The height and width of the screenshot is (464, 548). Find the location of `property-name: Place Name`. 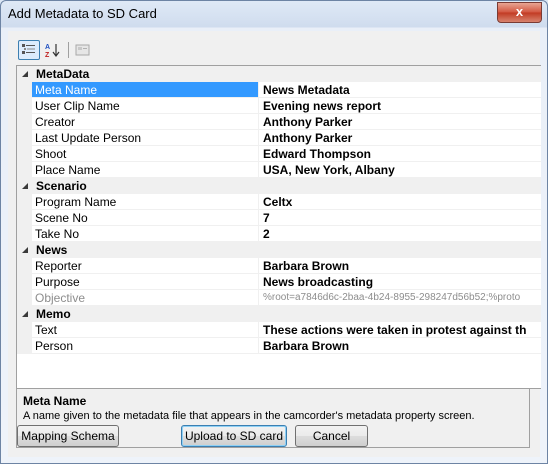

property-name: Place Name is located at coordinates (145, 170).